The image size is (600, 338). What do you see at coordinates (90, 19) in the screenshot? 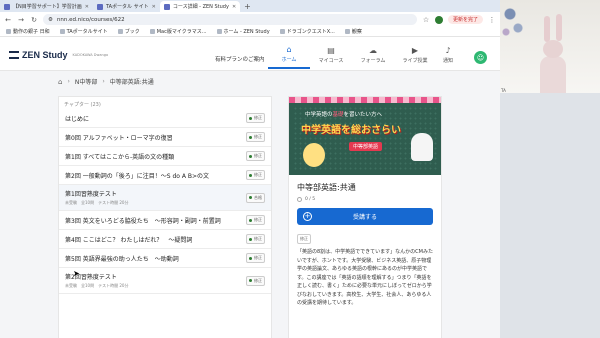
I see `url-text: nnn.ed.nico/courses/622` at bounding box center [90, 19].